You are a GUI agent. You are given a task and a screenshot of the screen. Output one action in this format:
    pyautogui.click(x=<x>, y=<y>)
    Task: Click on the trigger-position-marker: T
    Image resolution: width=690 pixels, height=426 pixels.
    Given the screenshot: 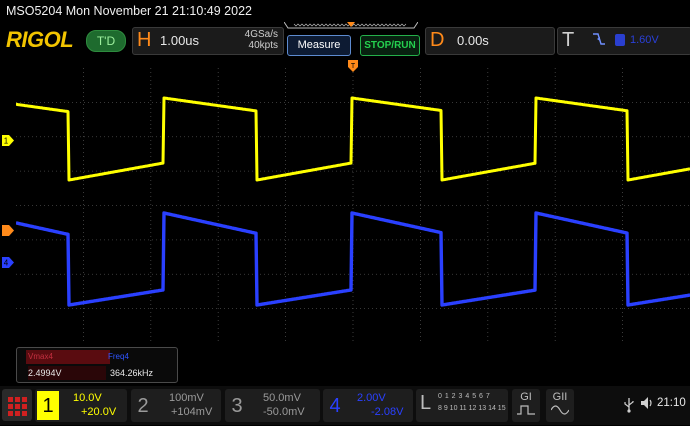 What is the action you would take?
    pyautogui.click(x=353, y=66)
    